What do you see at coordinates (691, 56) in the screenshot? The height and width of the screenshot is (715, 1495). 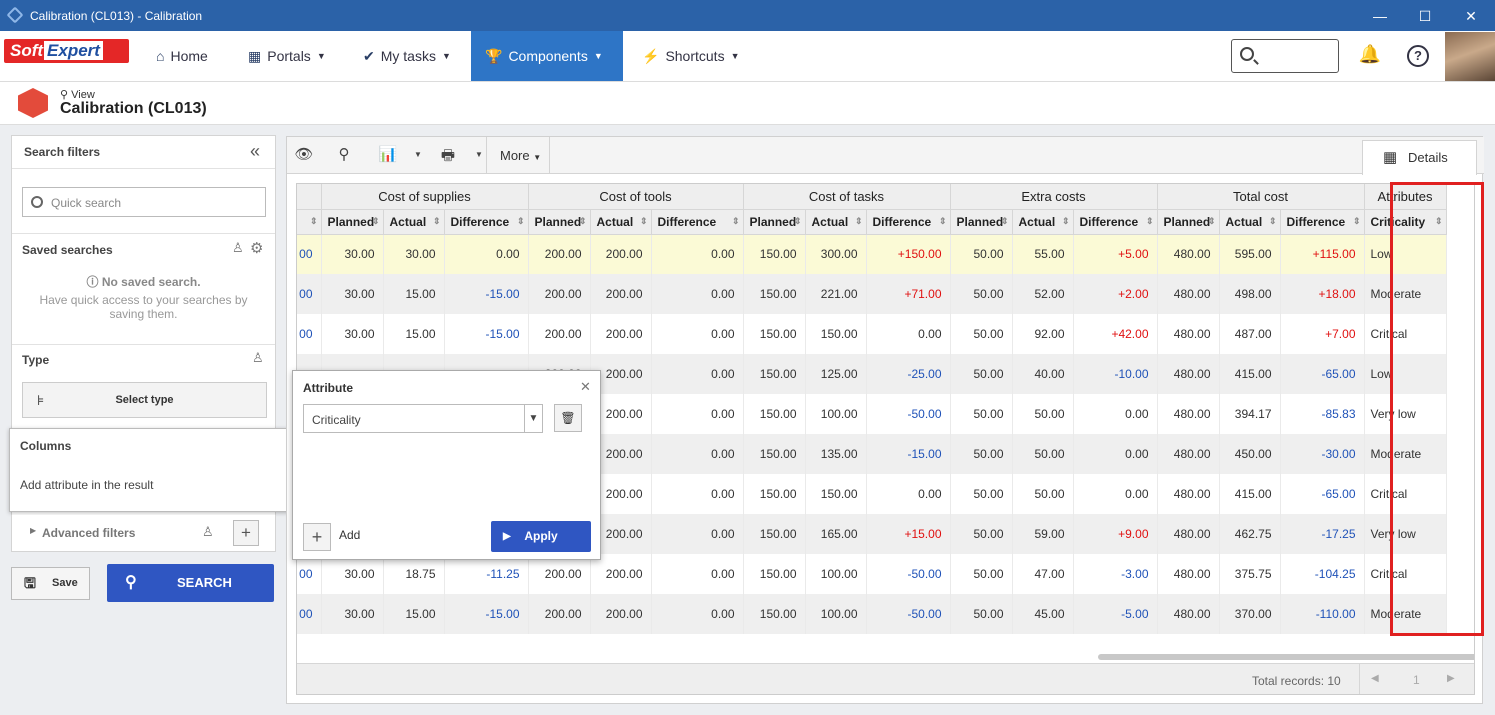 I see `nav-shortcuts: ⚡ Shortcuts ▼` at bounding box center [691, 56].